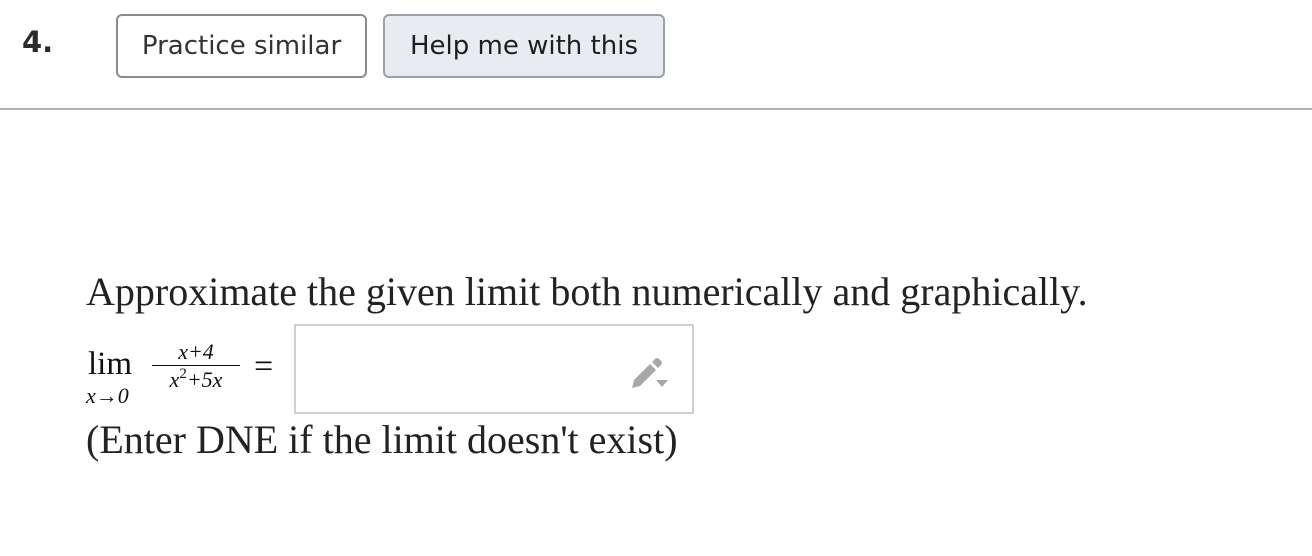 Image resolution: width=1312 pixels, height=556 pixels. Describe the element at coordinates (382, 439) in the screenshot. I see `dne-note: (Enter DNE if the limit doesn't exist)` at that location.